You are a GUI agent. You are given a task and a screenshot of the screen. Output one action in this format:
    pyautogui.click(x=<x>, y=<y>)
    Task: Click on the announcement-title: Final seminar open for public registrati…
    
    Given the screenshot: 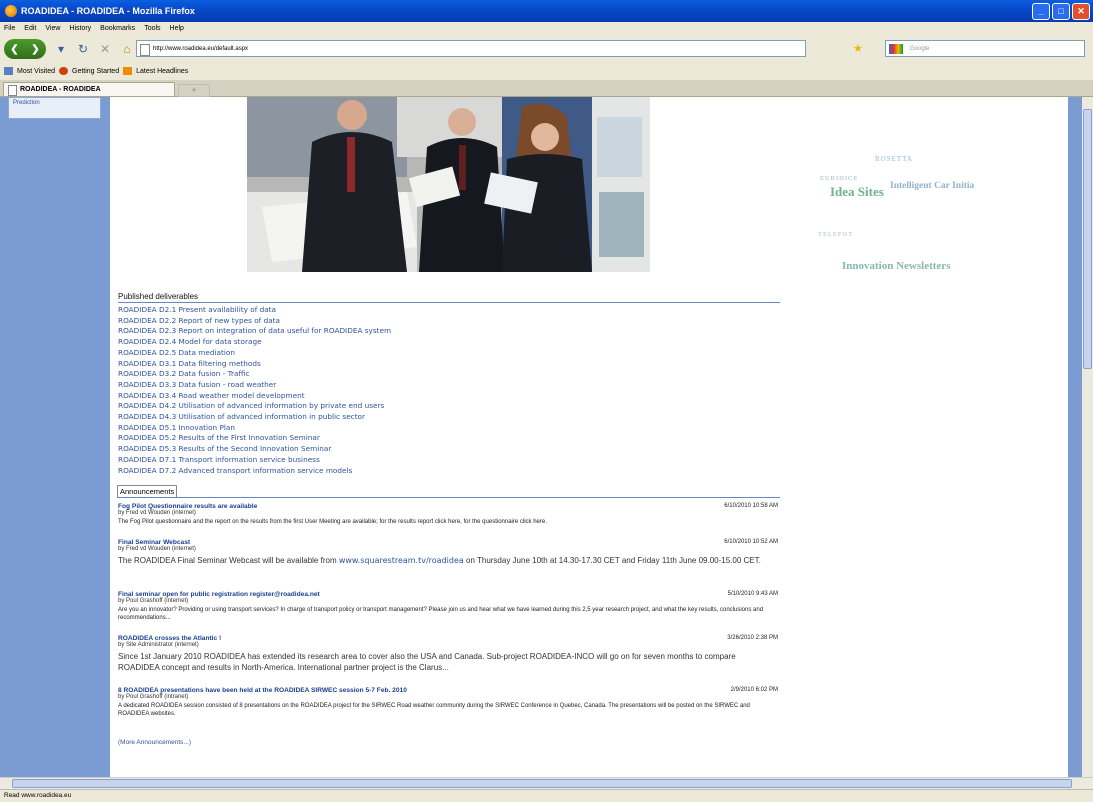 What is the action you would take?
    pyautogui.click(x=448, y=594)
    